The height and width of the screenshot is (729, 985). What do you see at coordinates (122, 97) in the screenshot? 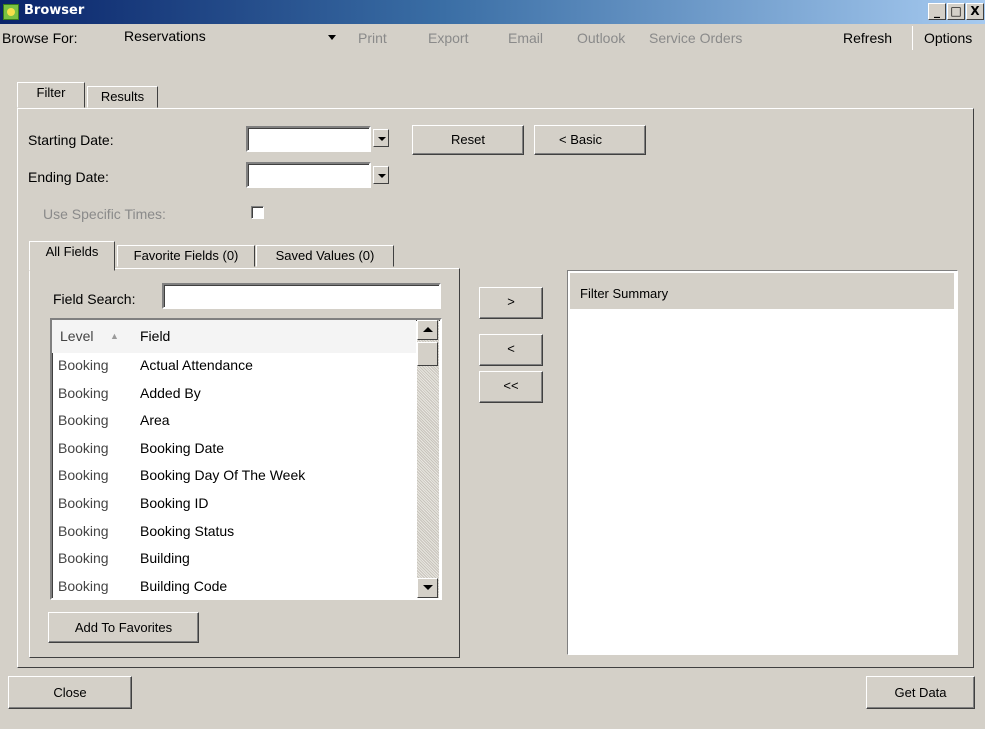
I see `tab-results: Results` at bounding box center [122, 97].